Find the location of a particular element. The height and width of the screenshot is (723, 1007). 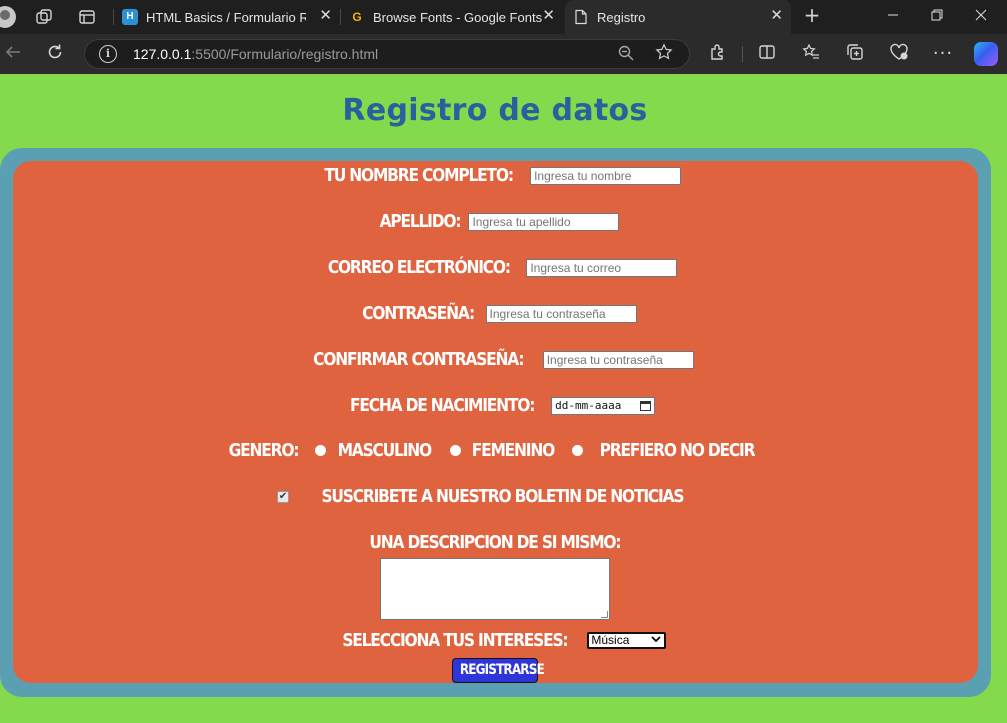

tab-registro: Registro ✕ is located at coordinates (678, 17).